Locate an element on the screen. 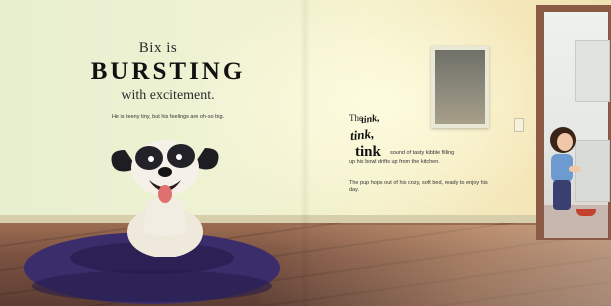  book-gutter is located at coordinates (305, 153).